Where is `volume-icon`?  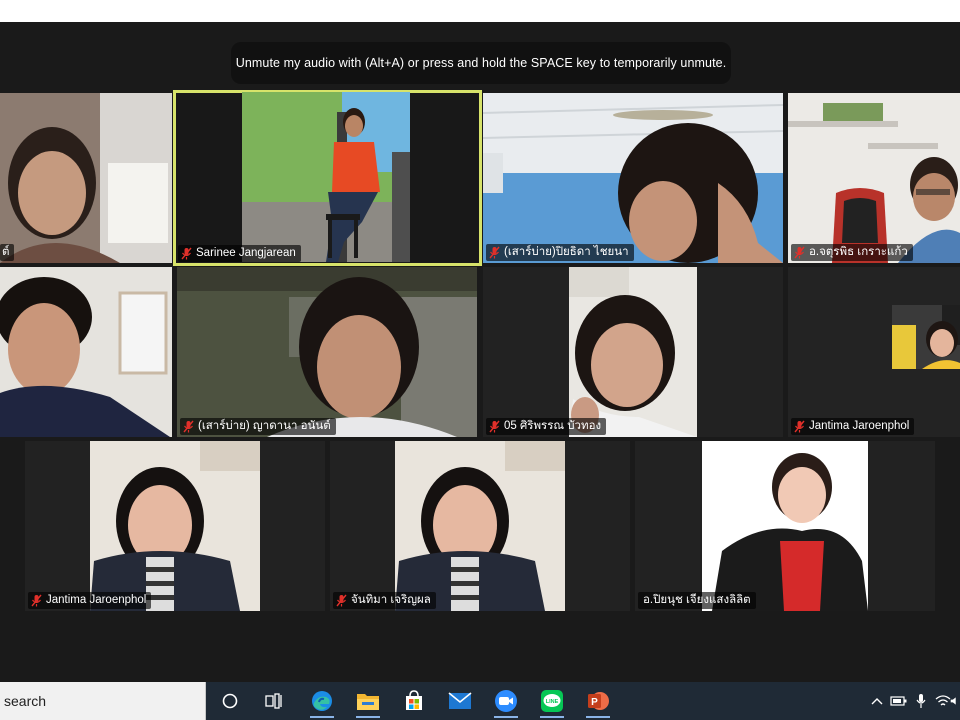
volume-icon is located at coordinates (955, 701).